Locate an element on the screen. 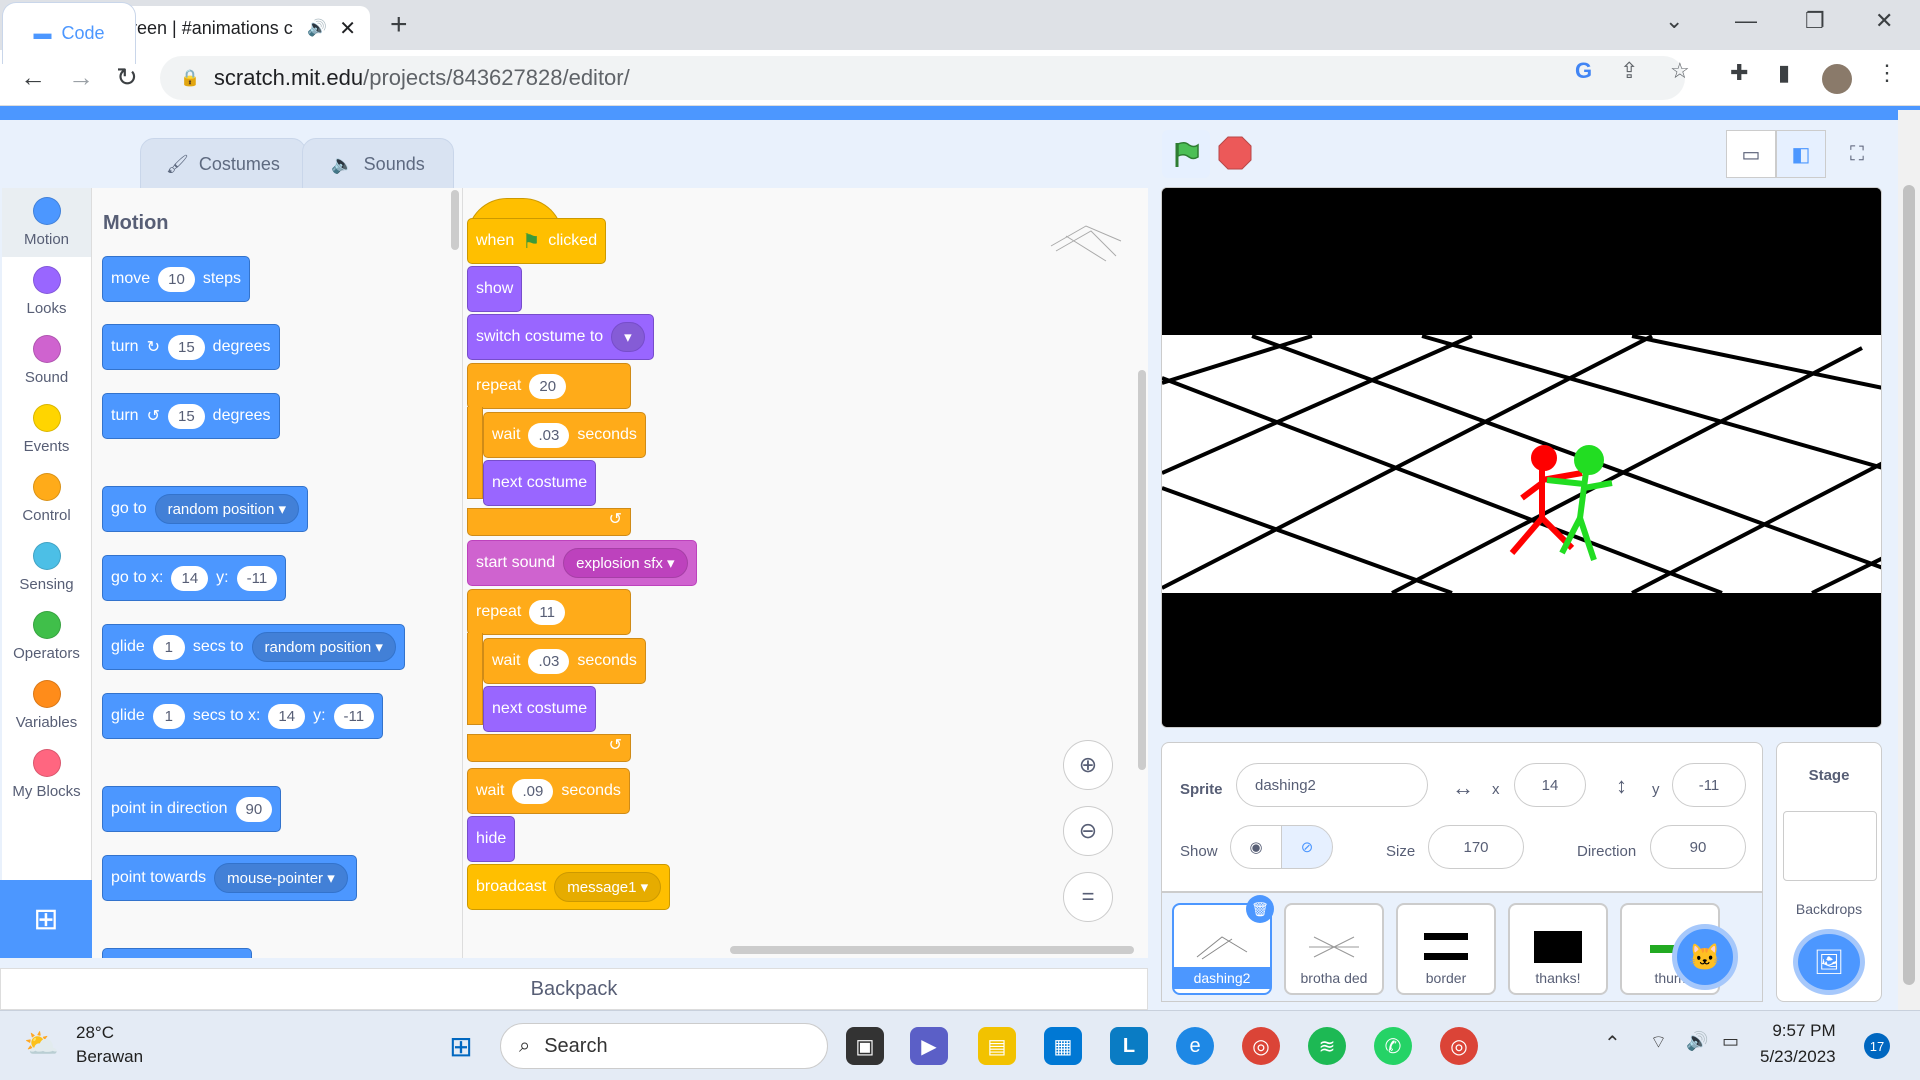 This screenshot has height=1080, width=1920. block-hide: hide is located at coordinates (491, 839).